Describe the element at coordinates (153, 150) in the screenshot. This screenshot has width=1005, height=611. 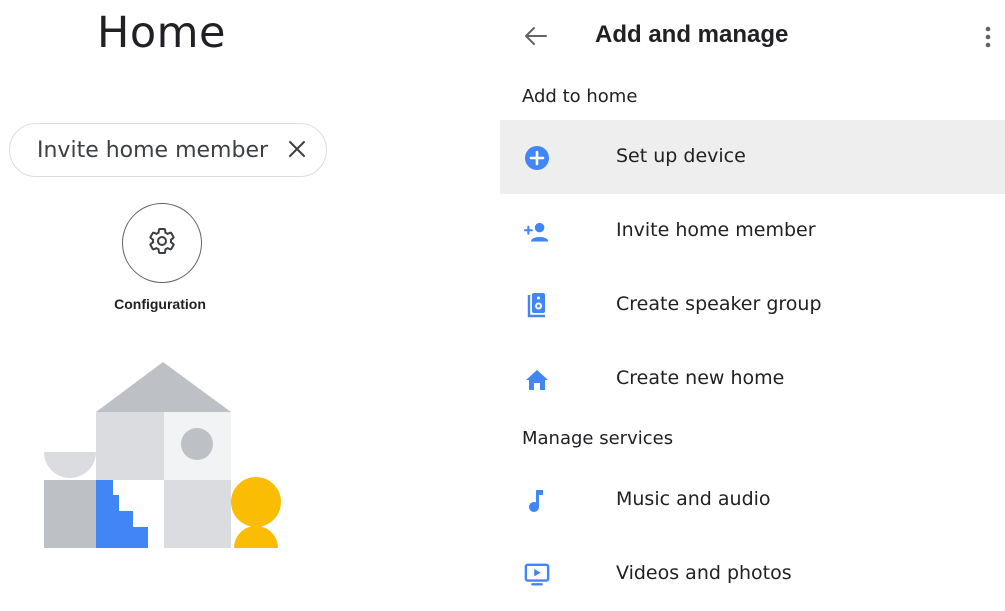
I see `chip-label: Invite home member` at that location.